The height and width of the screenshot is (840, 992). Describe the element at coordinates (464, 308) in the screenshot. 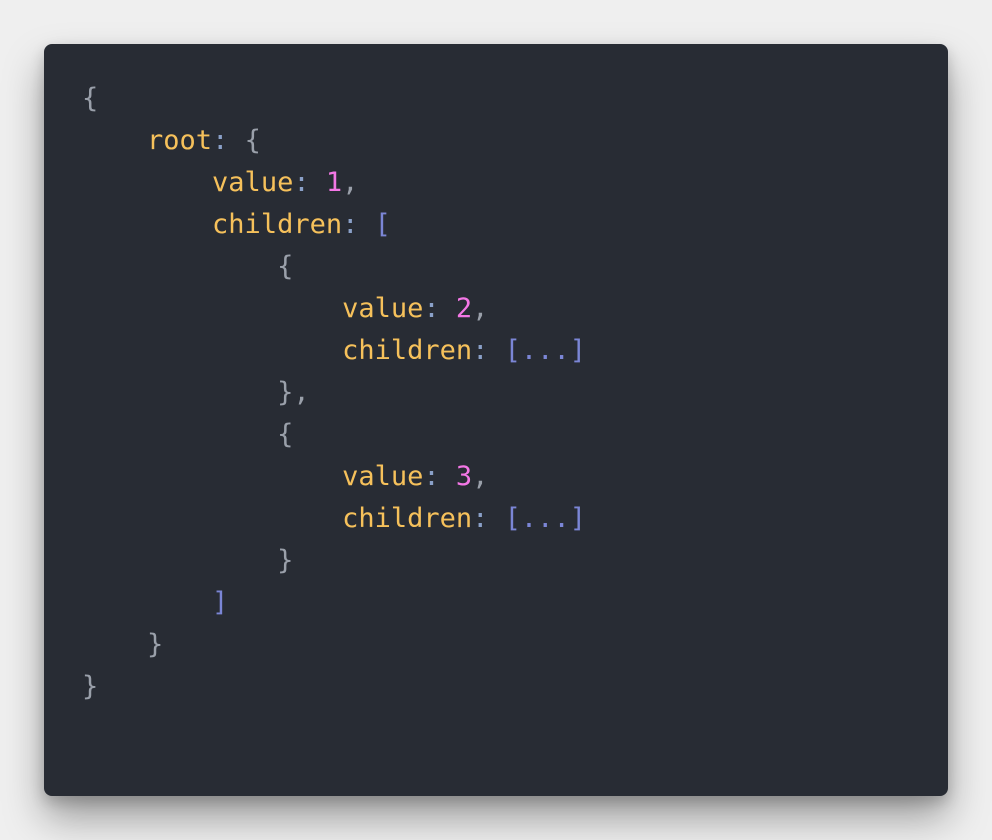

I see `number-value: 2` at that location.